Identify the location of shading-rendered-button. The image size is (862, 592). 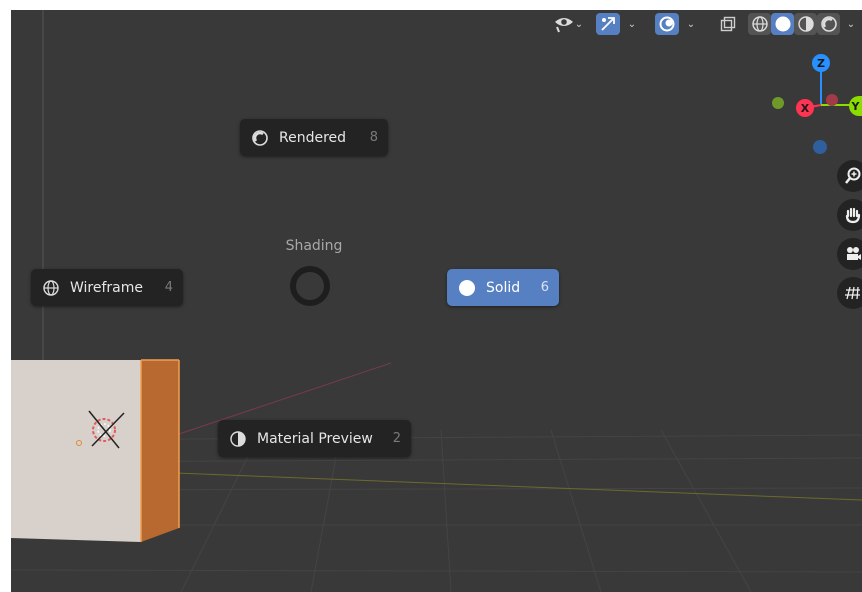
(828, 24).